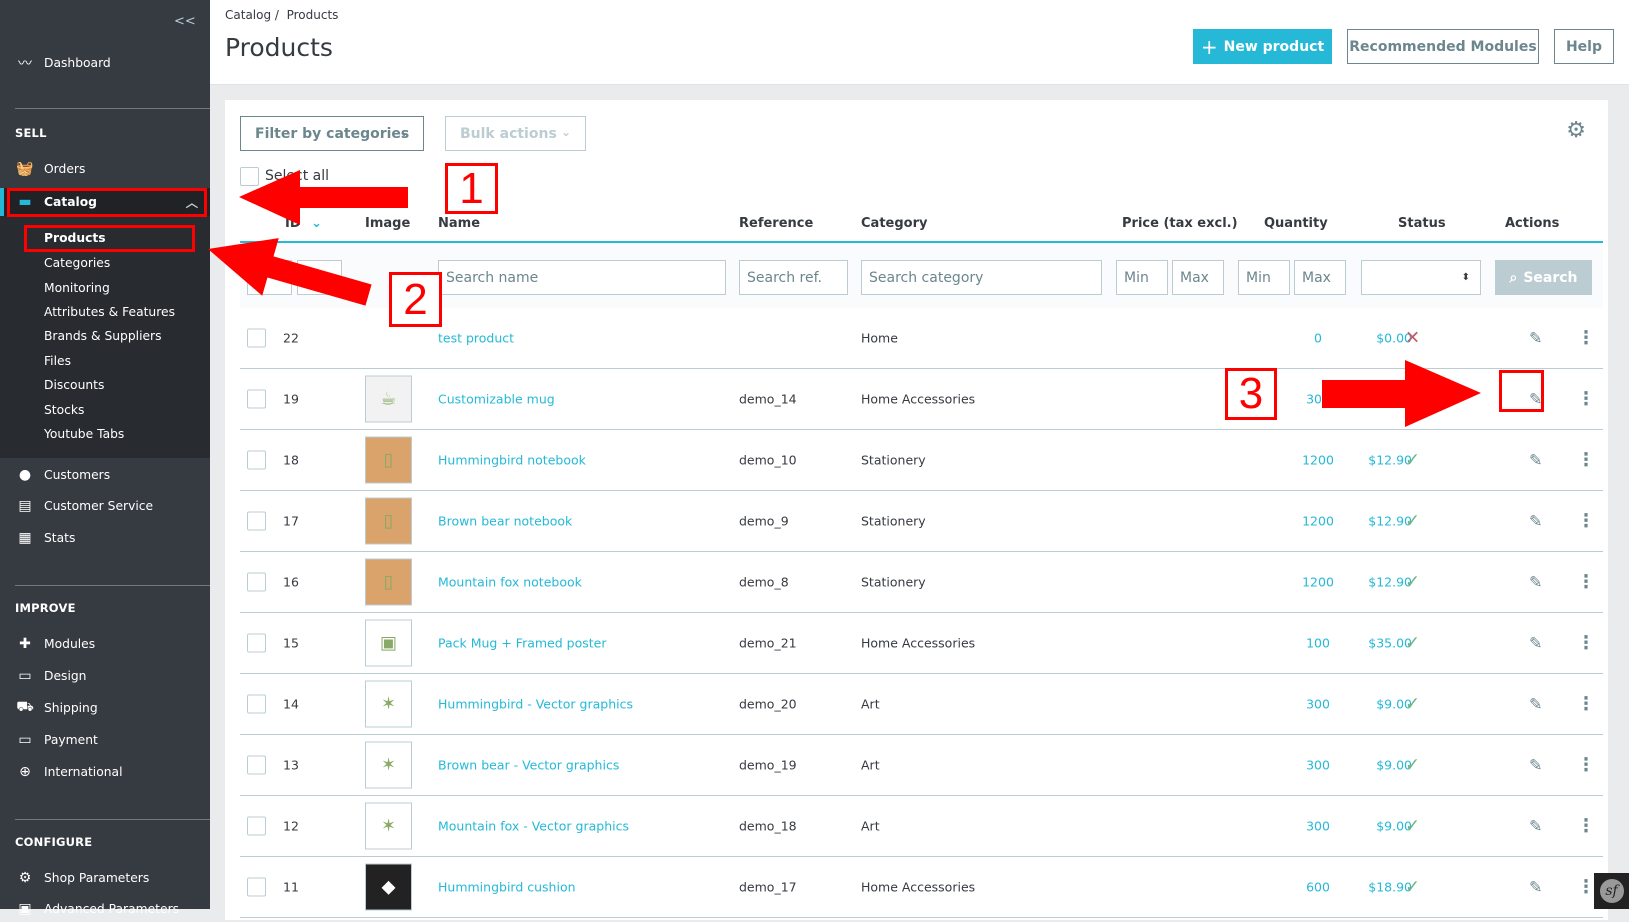 The width and height of the screenshot is (1629, 922). Describe the element at coordinates (1318, 338) in the screenshot. I see `product-quantity: 0` at that location.